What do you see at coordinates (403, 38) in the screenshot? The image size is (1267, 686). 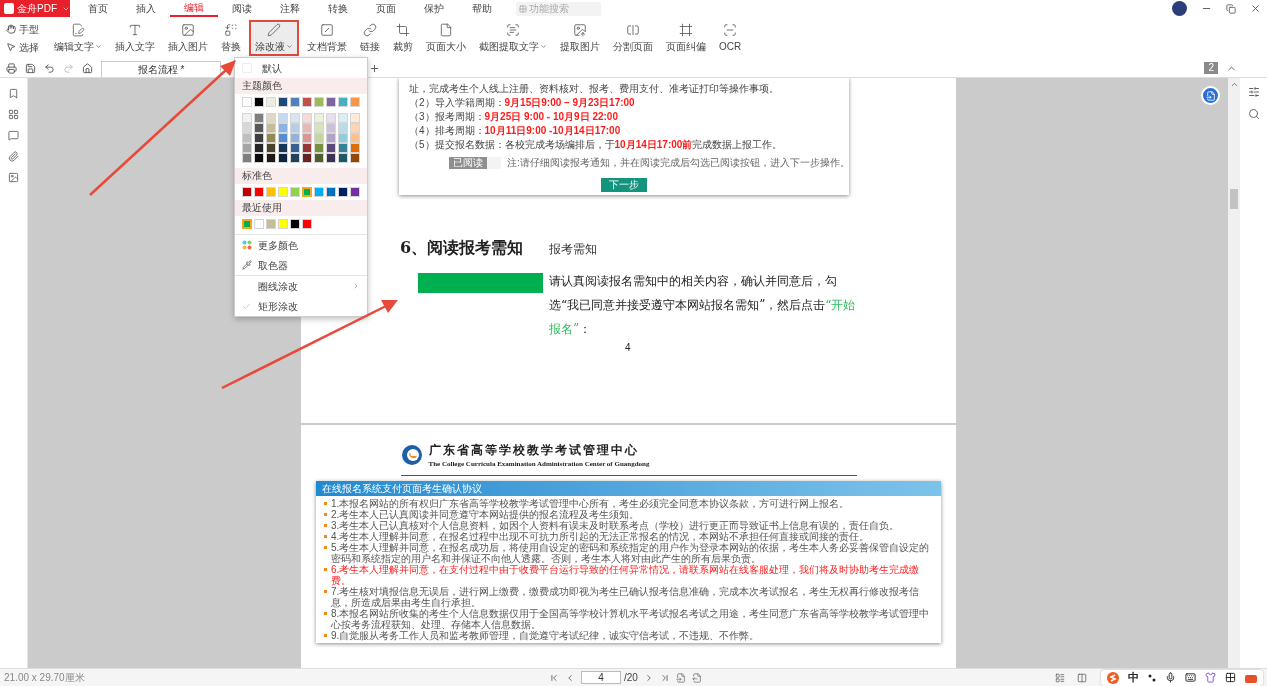 I see `tool-button: 裁剪` at bounding box center [403, 38].